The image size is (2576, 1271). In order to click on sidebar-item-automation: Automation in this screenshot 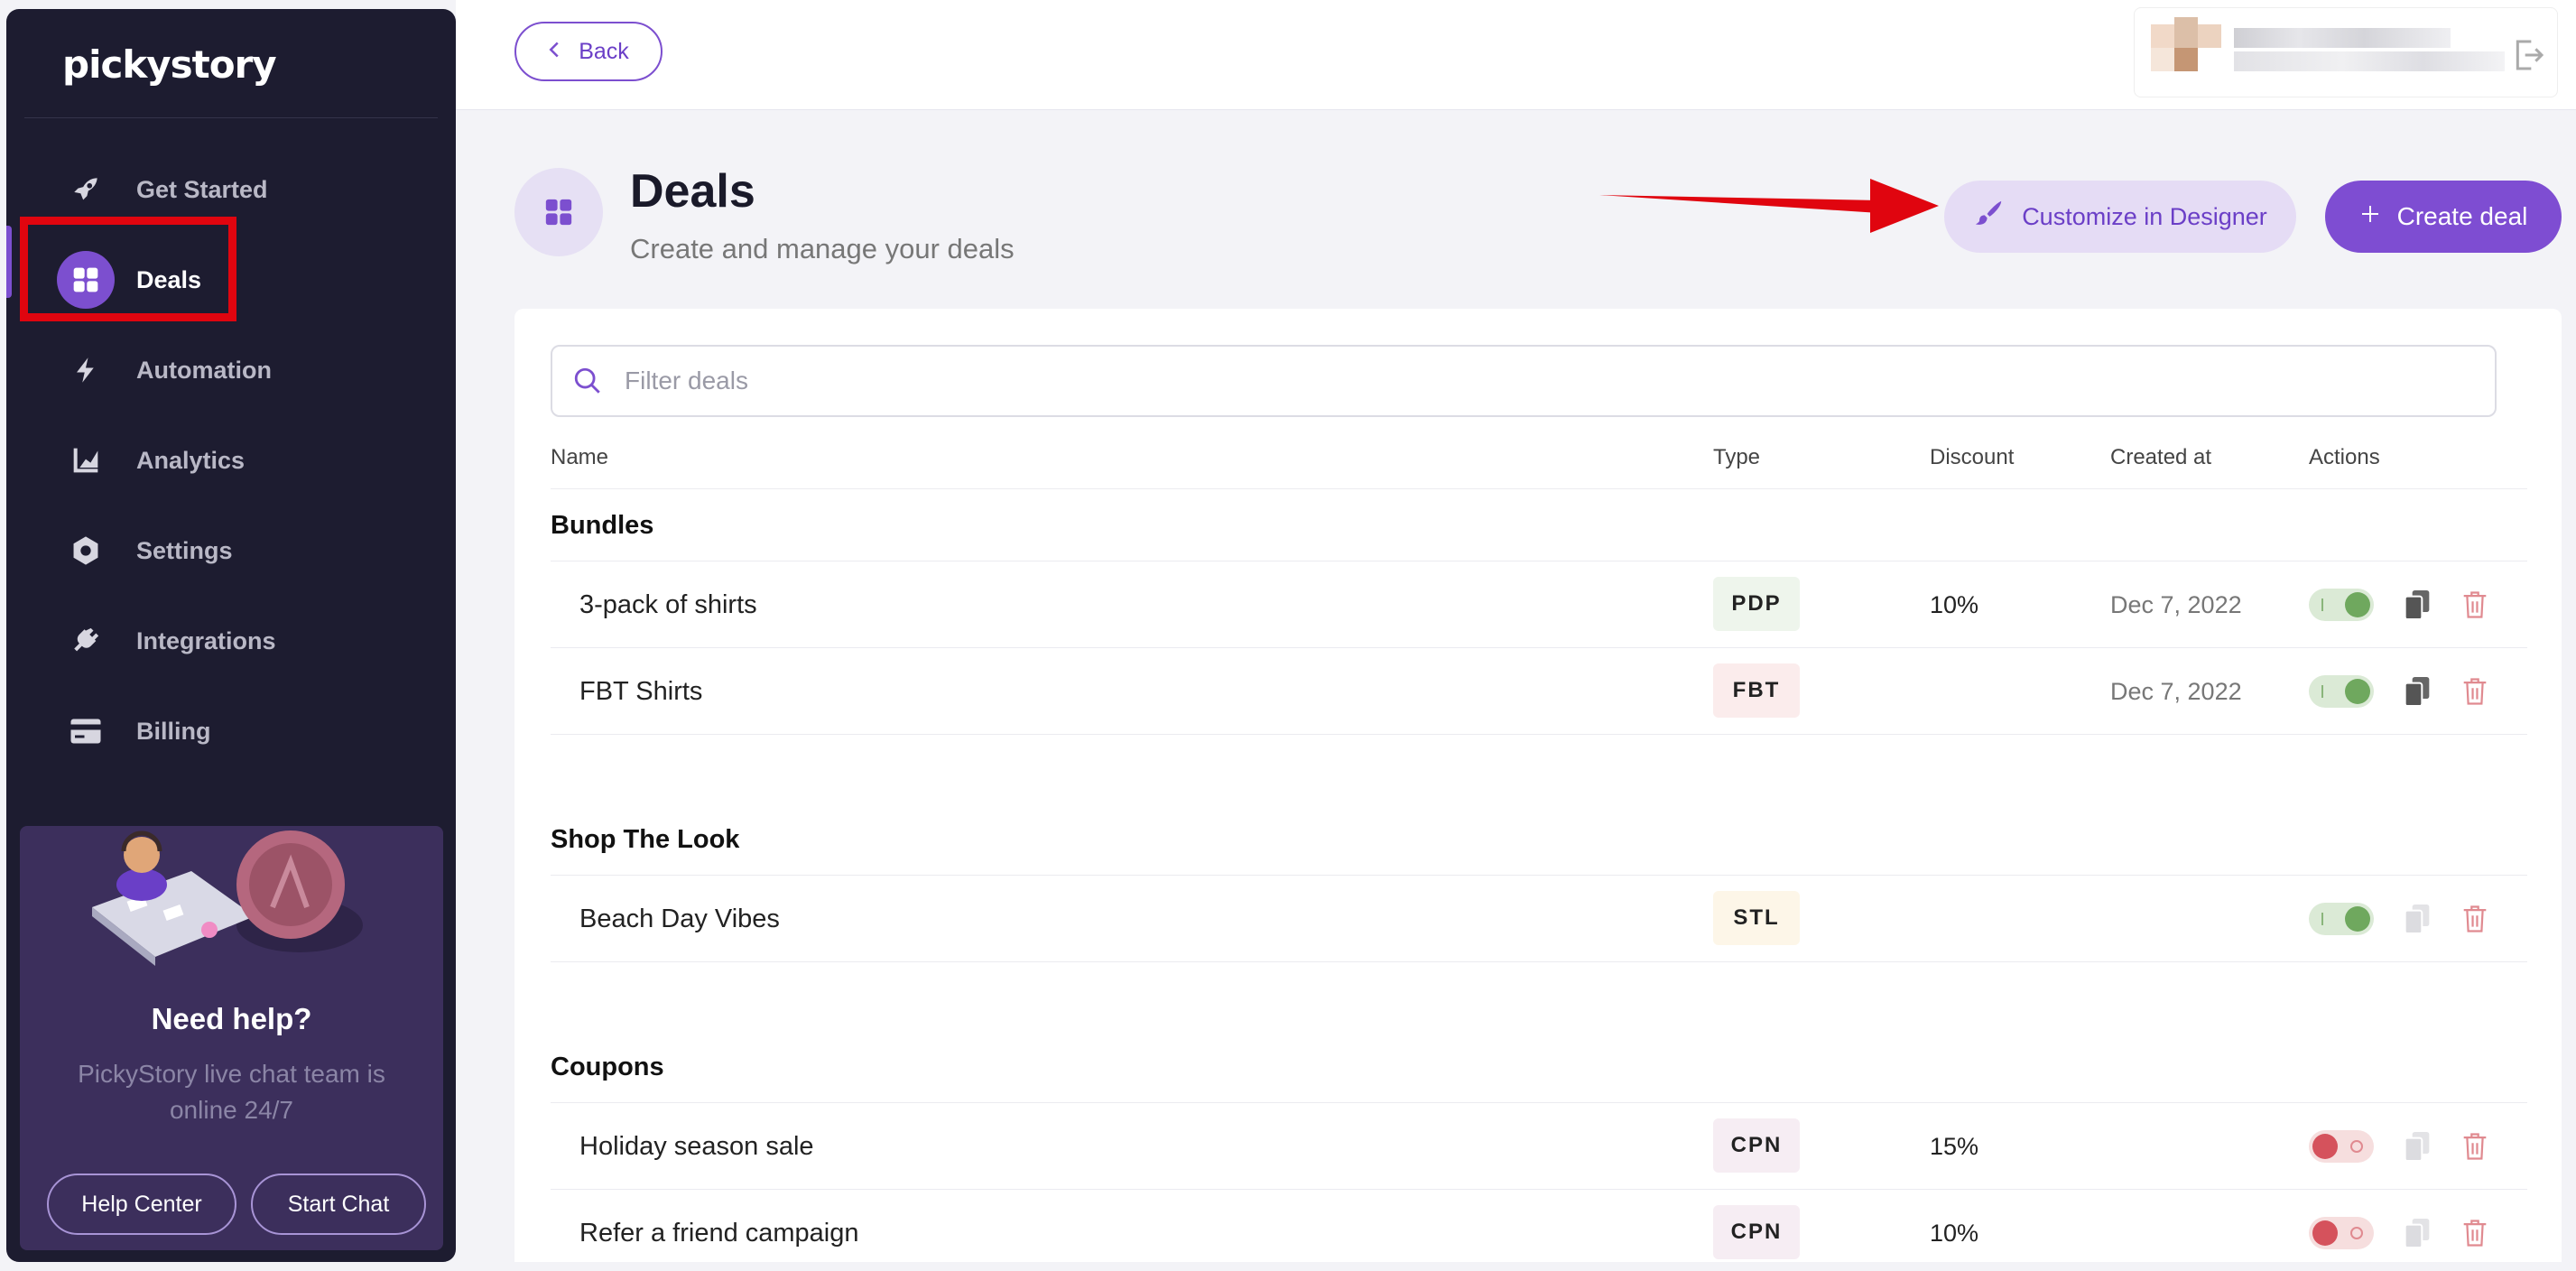, I will do `click(231, 370)`.